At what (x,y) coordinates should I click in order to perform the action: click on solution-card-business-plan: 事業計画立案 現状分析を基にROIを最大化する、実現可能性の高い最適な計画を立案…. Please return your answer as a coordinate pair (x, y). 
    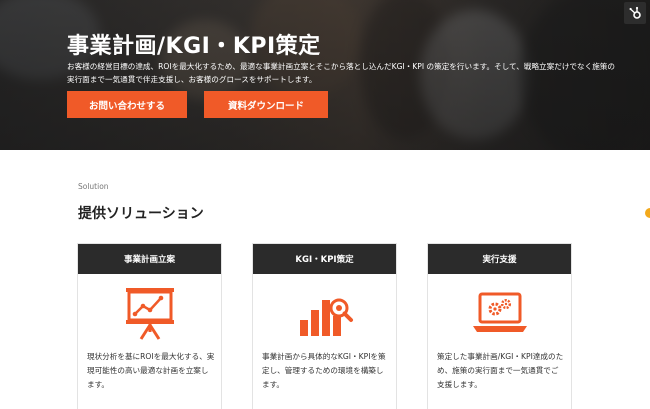
    Looking at the image, I should click on (149, 326).